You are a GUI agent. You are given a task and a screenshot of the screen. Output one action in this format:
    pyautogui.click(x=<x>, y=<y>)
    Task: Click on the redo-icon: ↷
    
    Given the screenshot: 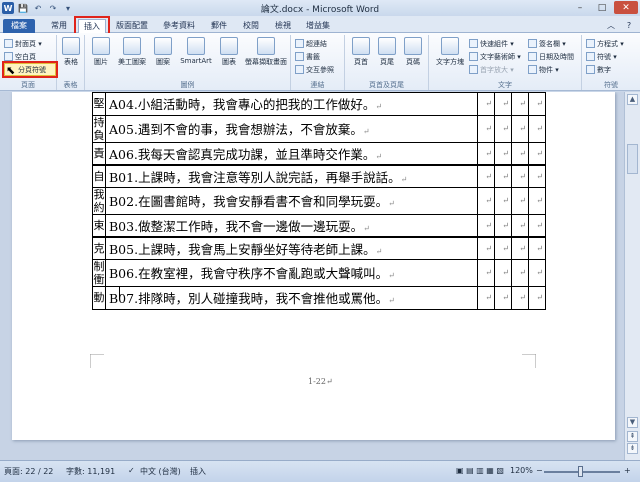 What is the action you would take?
    pyautogui.click(x=53, y=8)
    